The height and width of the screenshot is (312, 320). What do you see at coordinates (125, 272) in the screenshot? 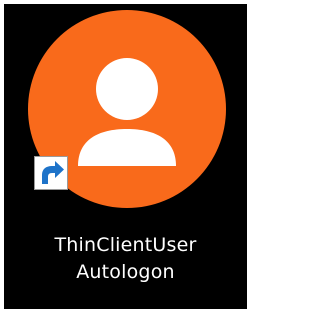
I see `shortcut-label-line-2: Autologon` at bounding box center [125, 272].